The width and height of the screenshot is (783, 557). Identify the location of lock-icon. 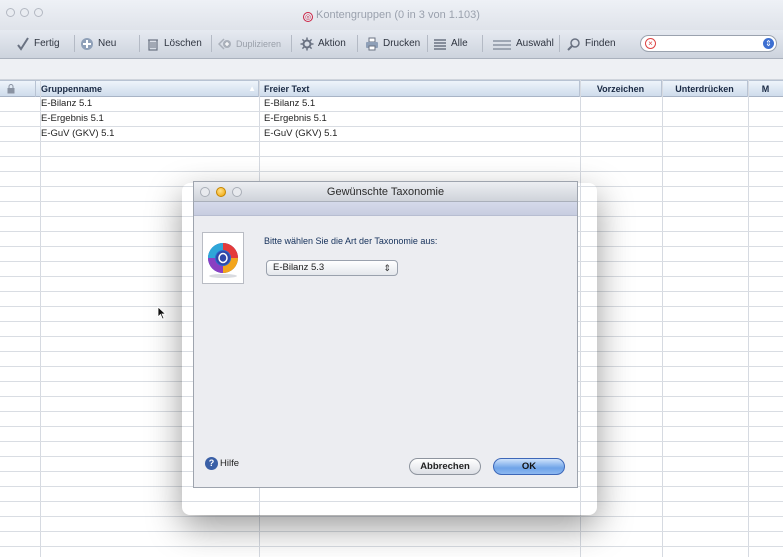
(11, 89).